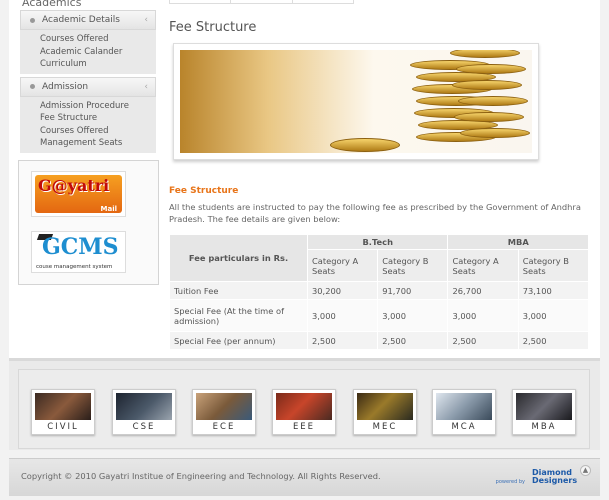 Image resolution: width=609 pixels, height=500 pixels. What do you see at coordinates (385, 412) in the screenshot?
I see `dept-tile-mec: MEC` at bounding box center [385, 412].